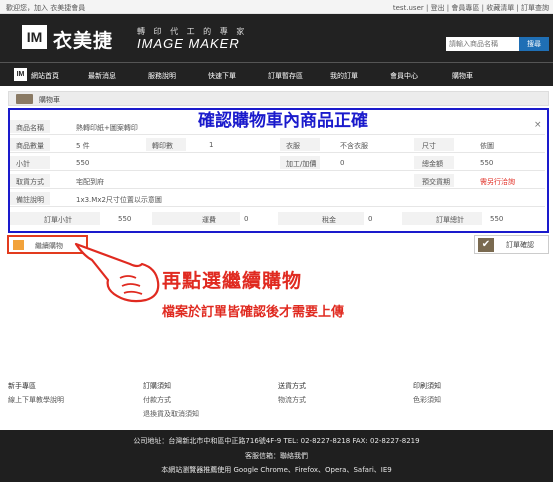  Describe the element at coordinates (83, 41) in the screenshot. I see `brand-name: 衣美捷` at that location.